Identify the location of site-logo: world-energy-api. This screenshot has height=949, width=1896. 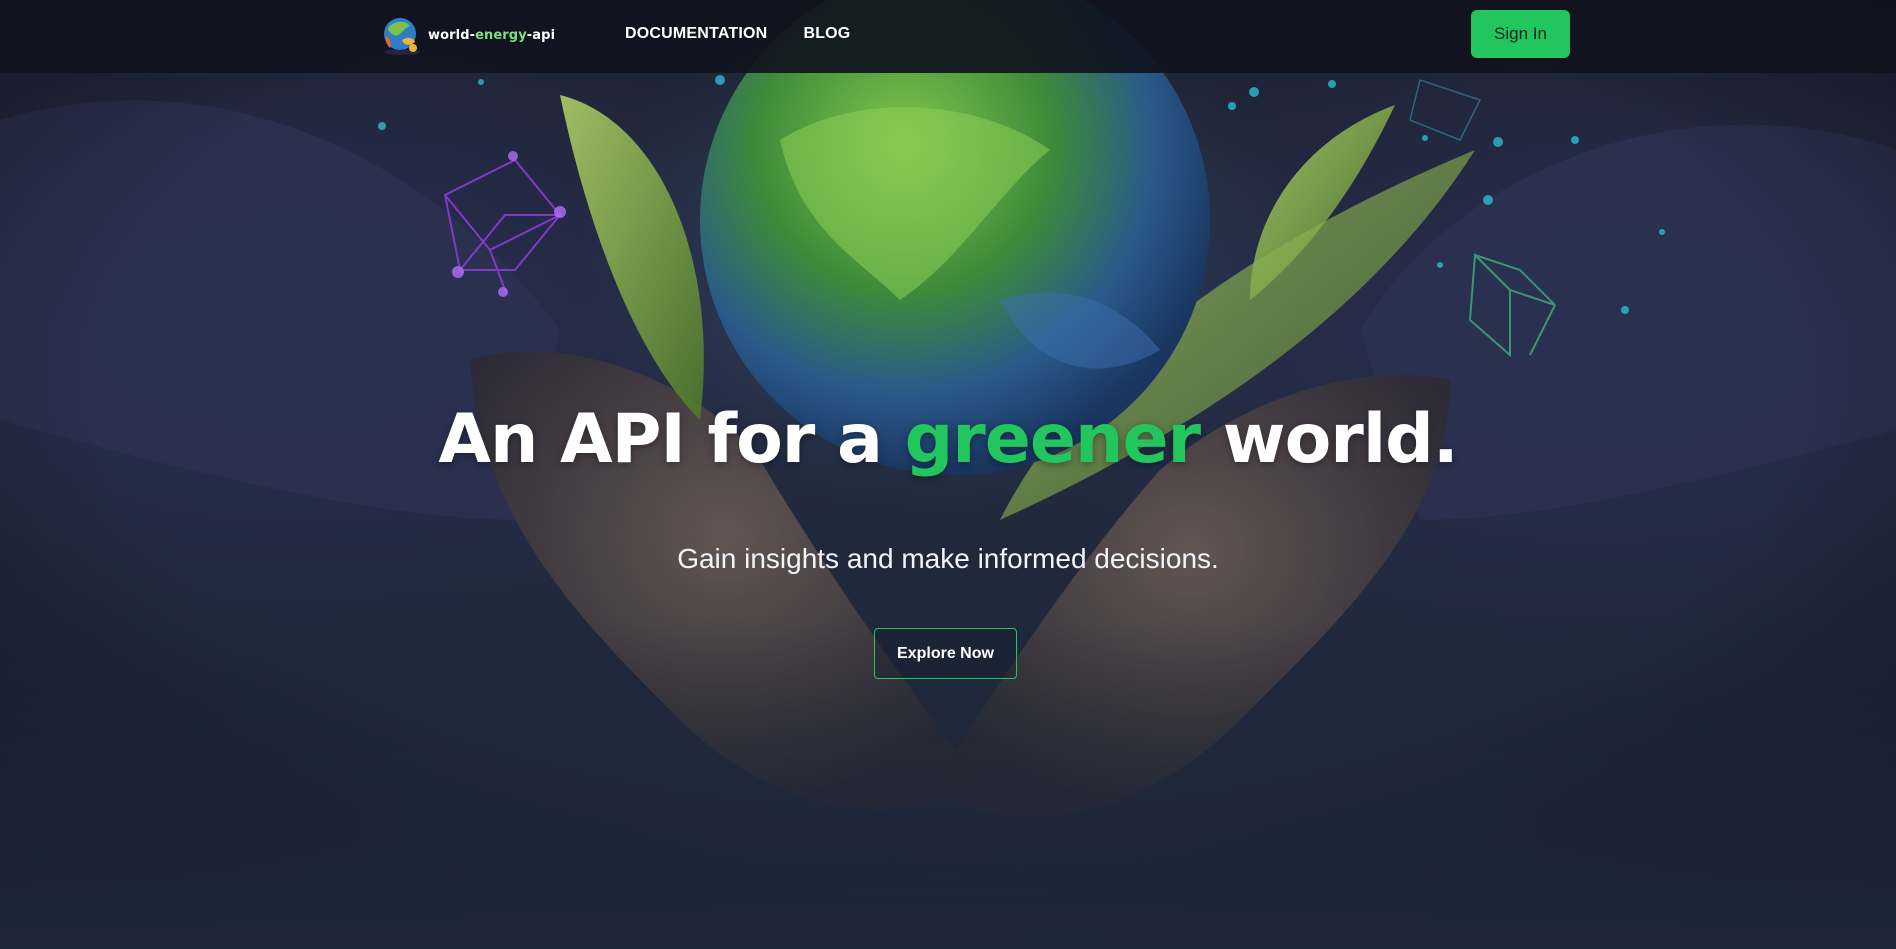
(467, 35).